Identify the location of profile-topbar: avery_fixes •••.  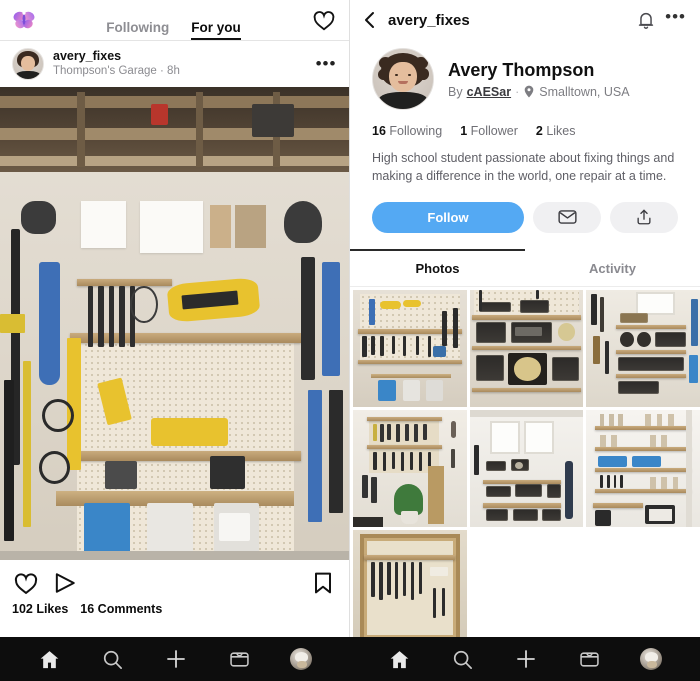
(525, 20).